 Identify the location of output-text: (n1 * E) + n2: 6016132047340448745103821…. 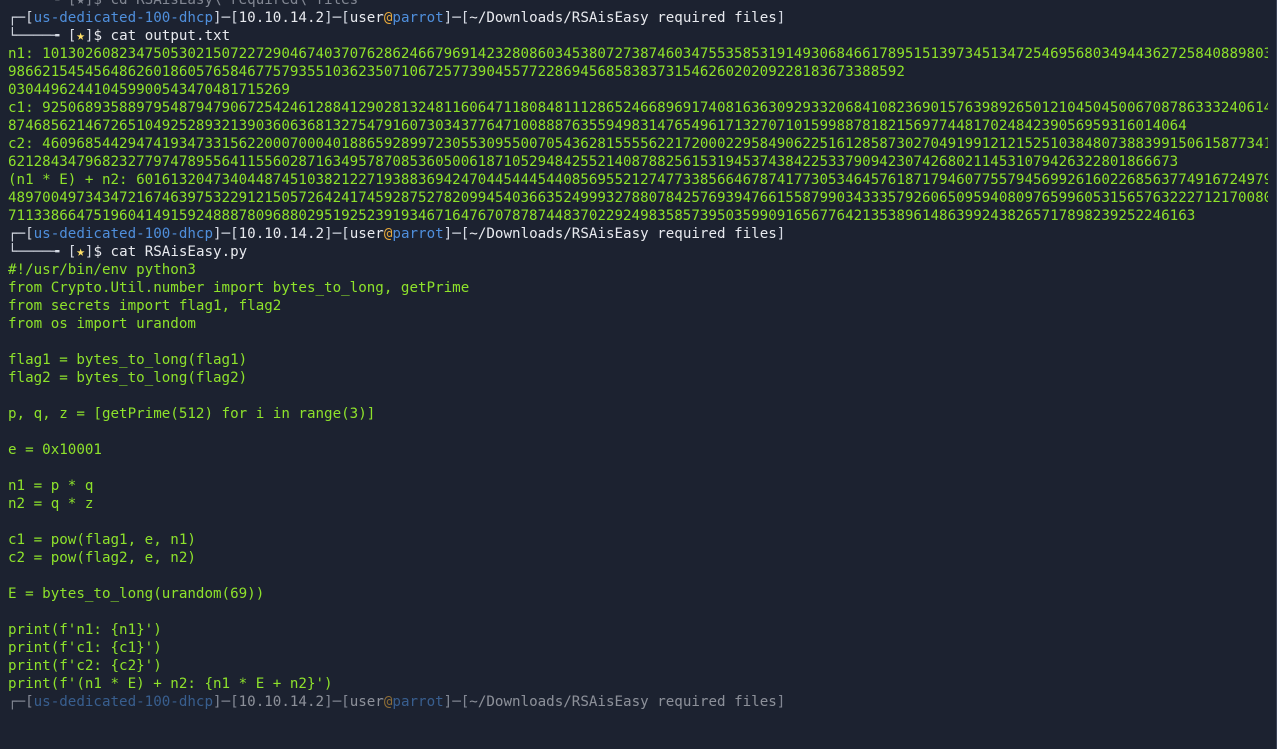
(638, 180).